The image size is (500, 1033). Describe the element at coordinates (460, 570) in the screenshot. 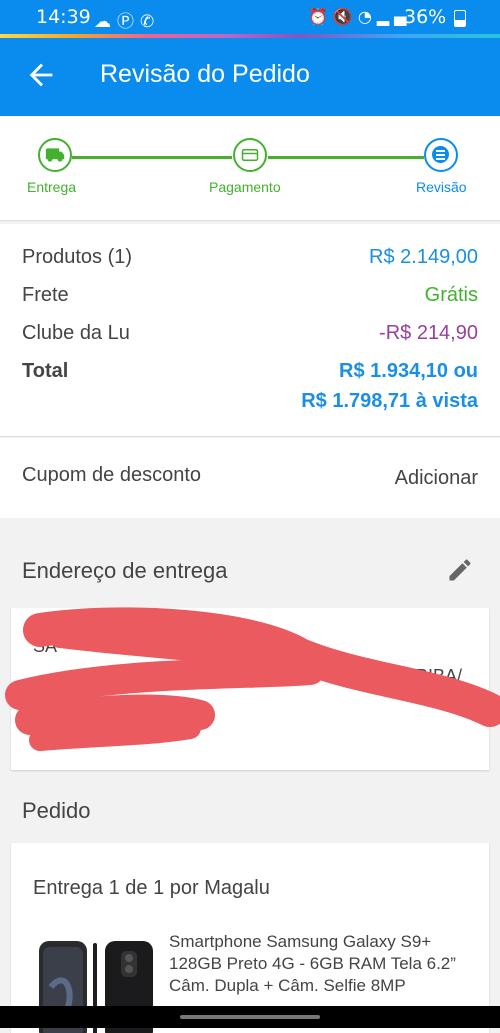

I see `pencil-icon` at that location.